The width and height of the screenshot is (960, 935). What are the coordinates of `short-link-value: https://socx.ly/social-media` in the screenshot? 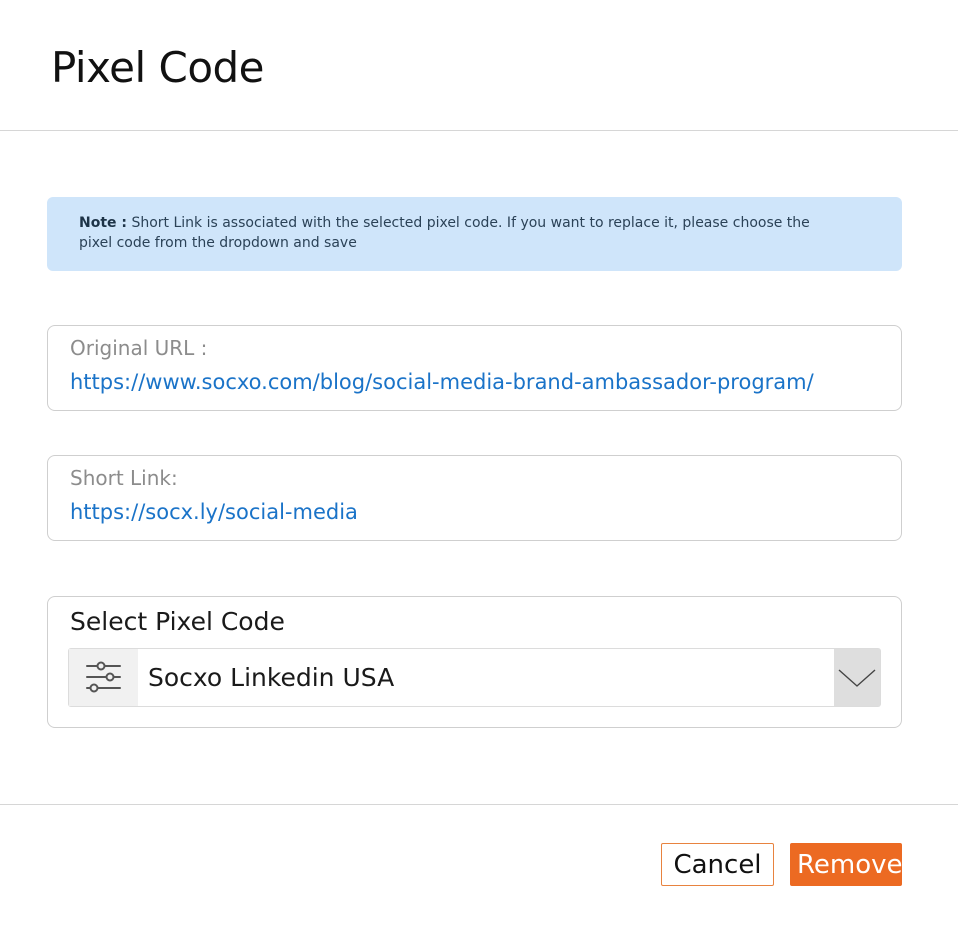 It's located at (214, 512).